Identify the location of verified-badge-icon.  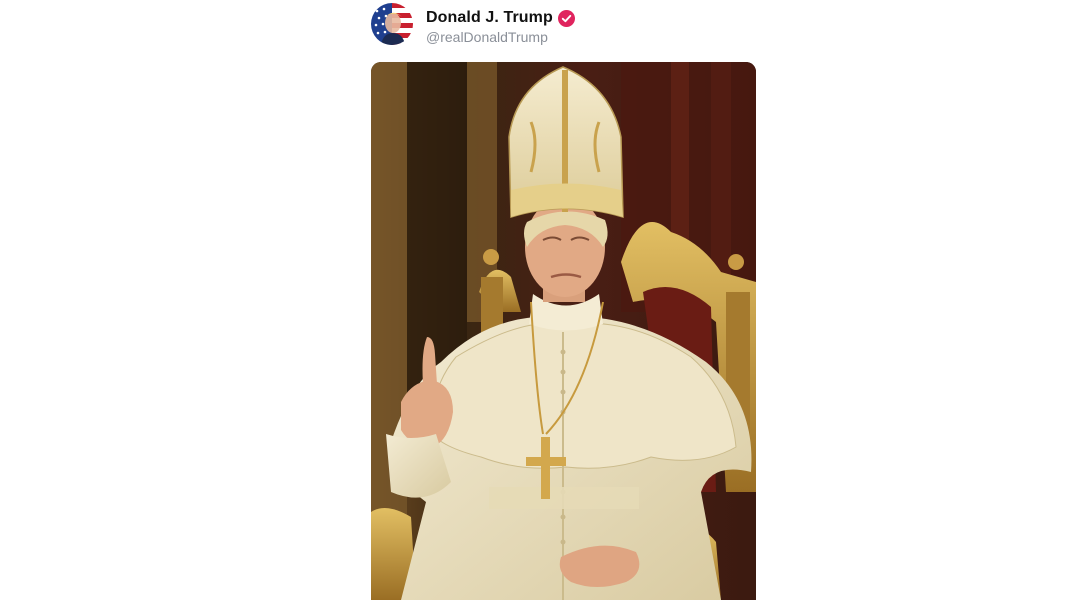
(566, 18).